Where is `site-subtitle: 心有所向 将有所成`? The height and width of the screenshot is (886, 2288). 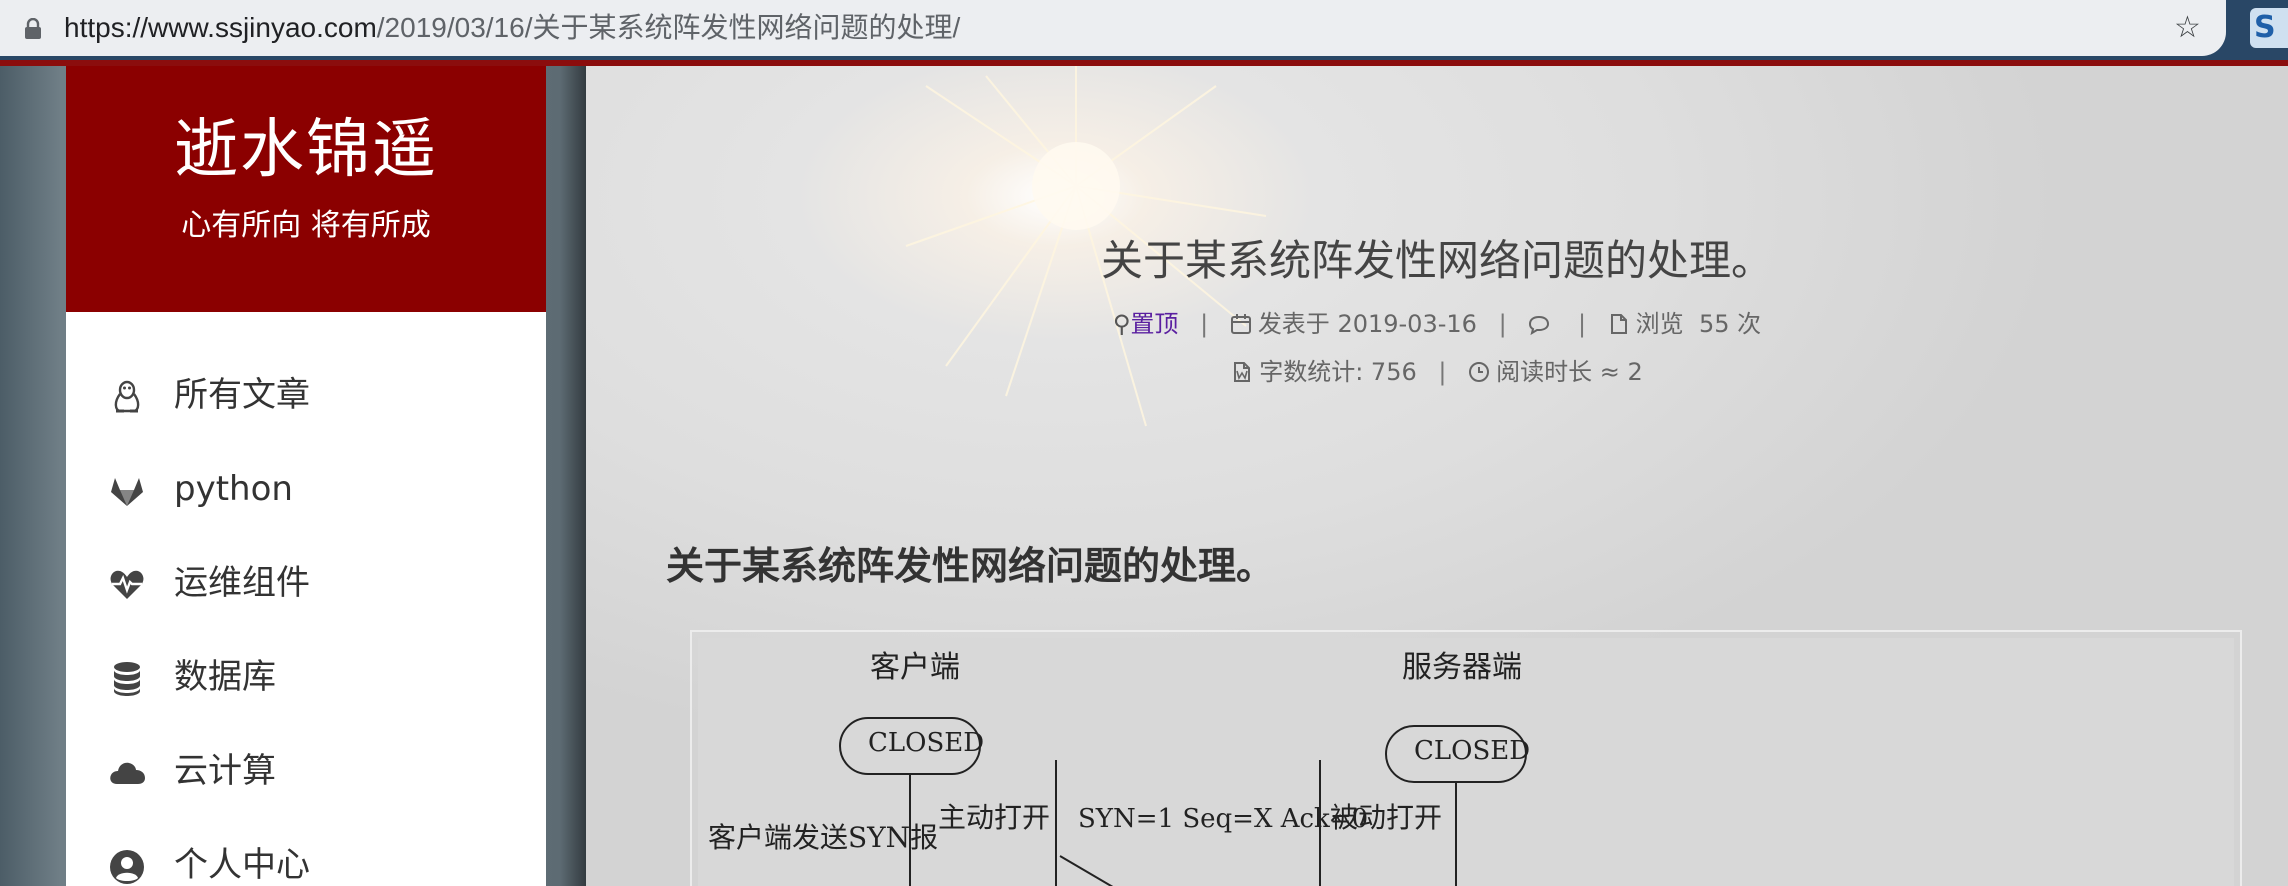
site-subtitle: 心有所向 将有所成 is located at coordinates (306, 225).